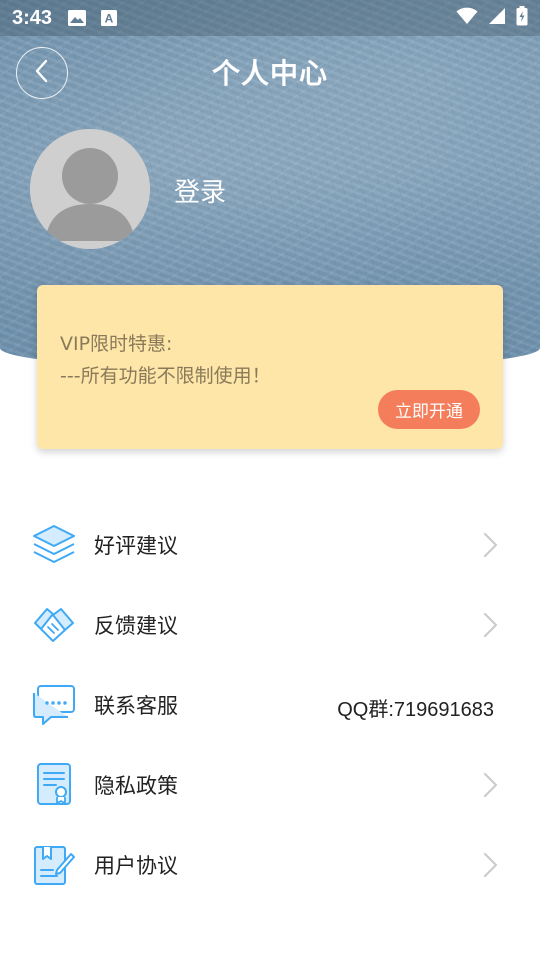  I want to click on menu-item-label: 反馈建议, so click(136, 626).